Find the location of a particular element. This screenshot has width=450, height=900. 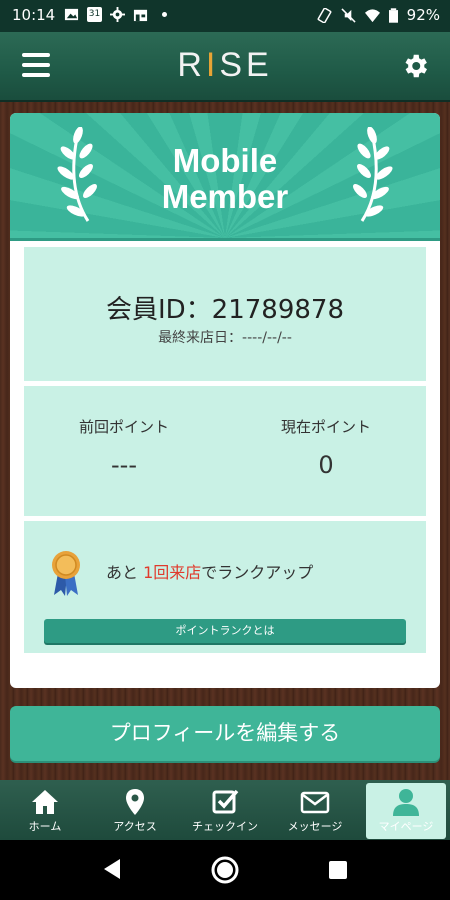

previous-points: 前回ポイント --- is located at coordinates (124, 447).